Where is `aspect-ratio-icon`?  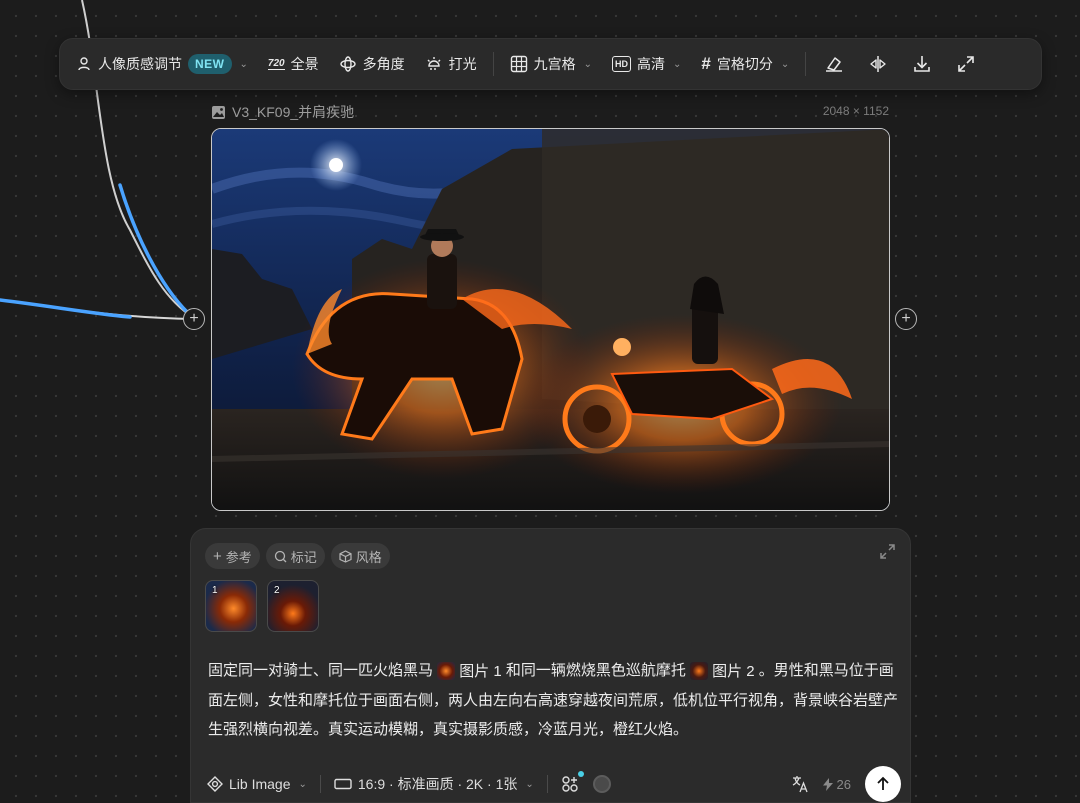 aspect-ratio-icon is located at coordinates (343, 784).